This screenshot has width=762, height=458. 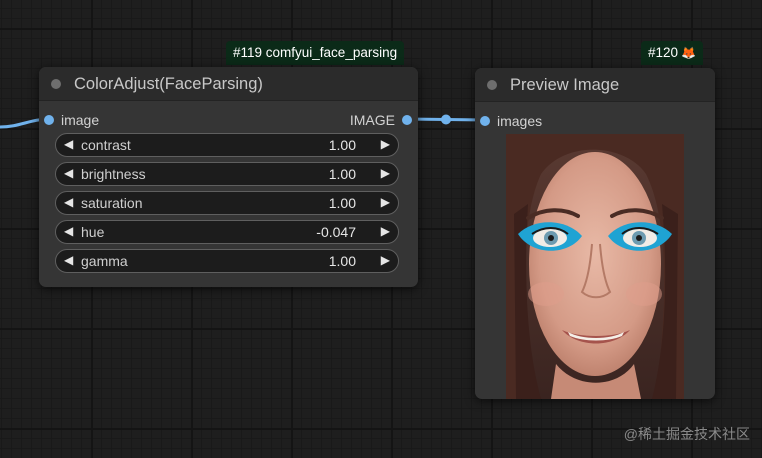 I want to click on image-output-slot, so click(x=407, y=120).